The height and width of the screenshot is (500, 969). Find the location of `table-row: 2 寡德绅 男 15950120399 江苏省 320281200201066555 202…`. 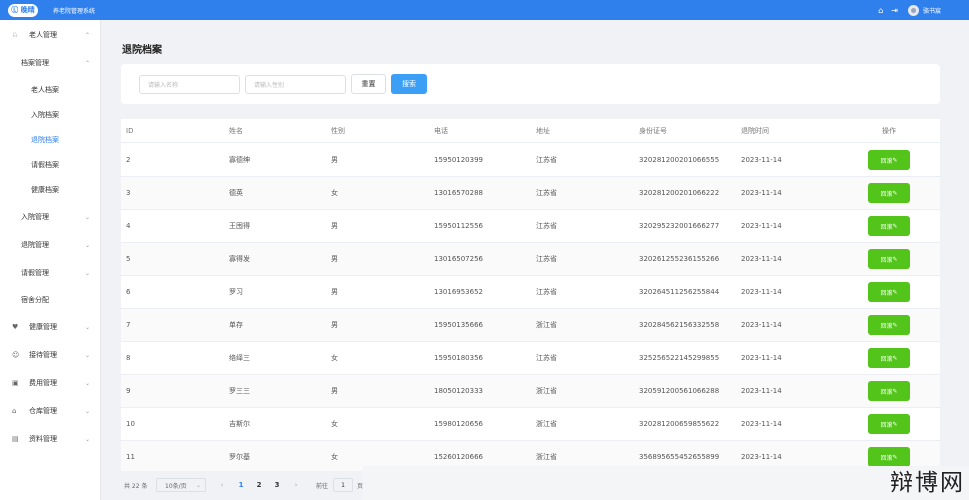

table-row: 2 寡德绅 男 15950120399 江苏省 320281200201066555 202… is located at coordinates (530, 160).